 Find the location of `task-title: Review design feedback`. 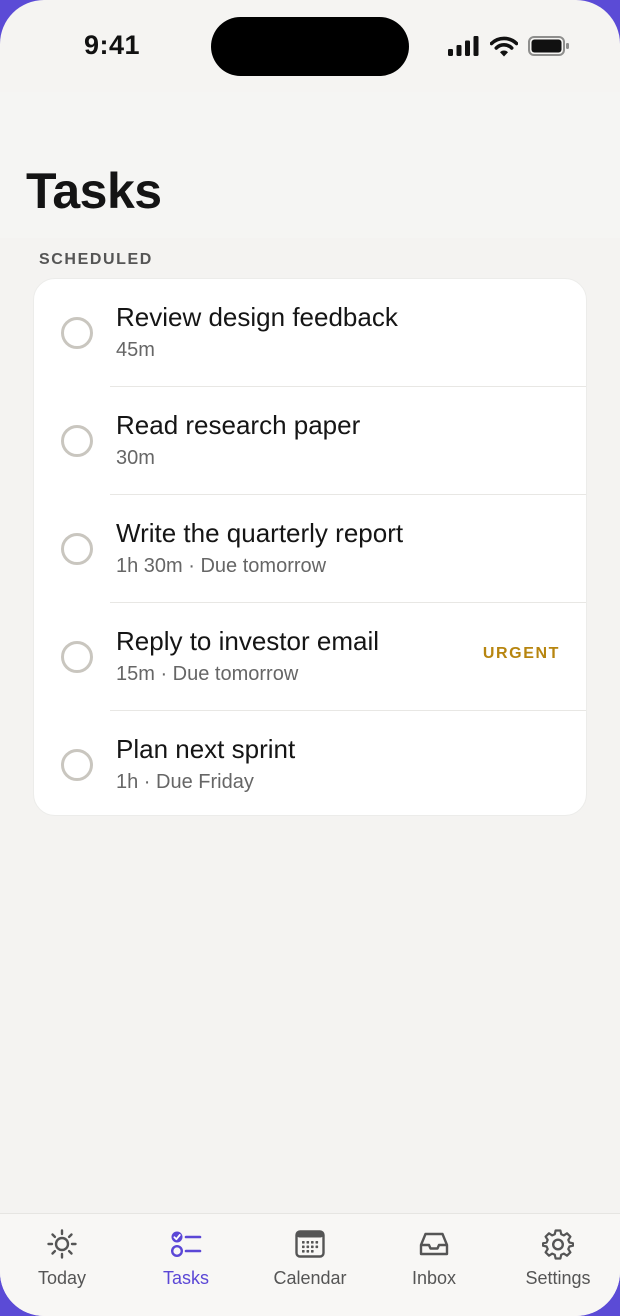

task-title: Review design feedback is located at coordinates (257, 317).